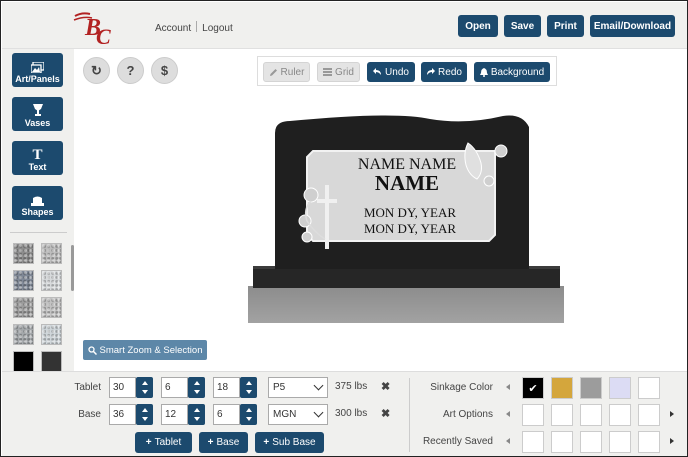  Describe the element at coordinates (217, 28) in the screenshot. I see `logout-link: Logout` at that location.